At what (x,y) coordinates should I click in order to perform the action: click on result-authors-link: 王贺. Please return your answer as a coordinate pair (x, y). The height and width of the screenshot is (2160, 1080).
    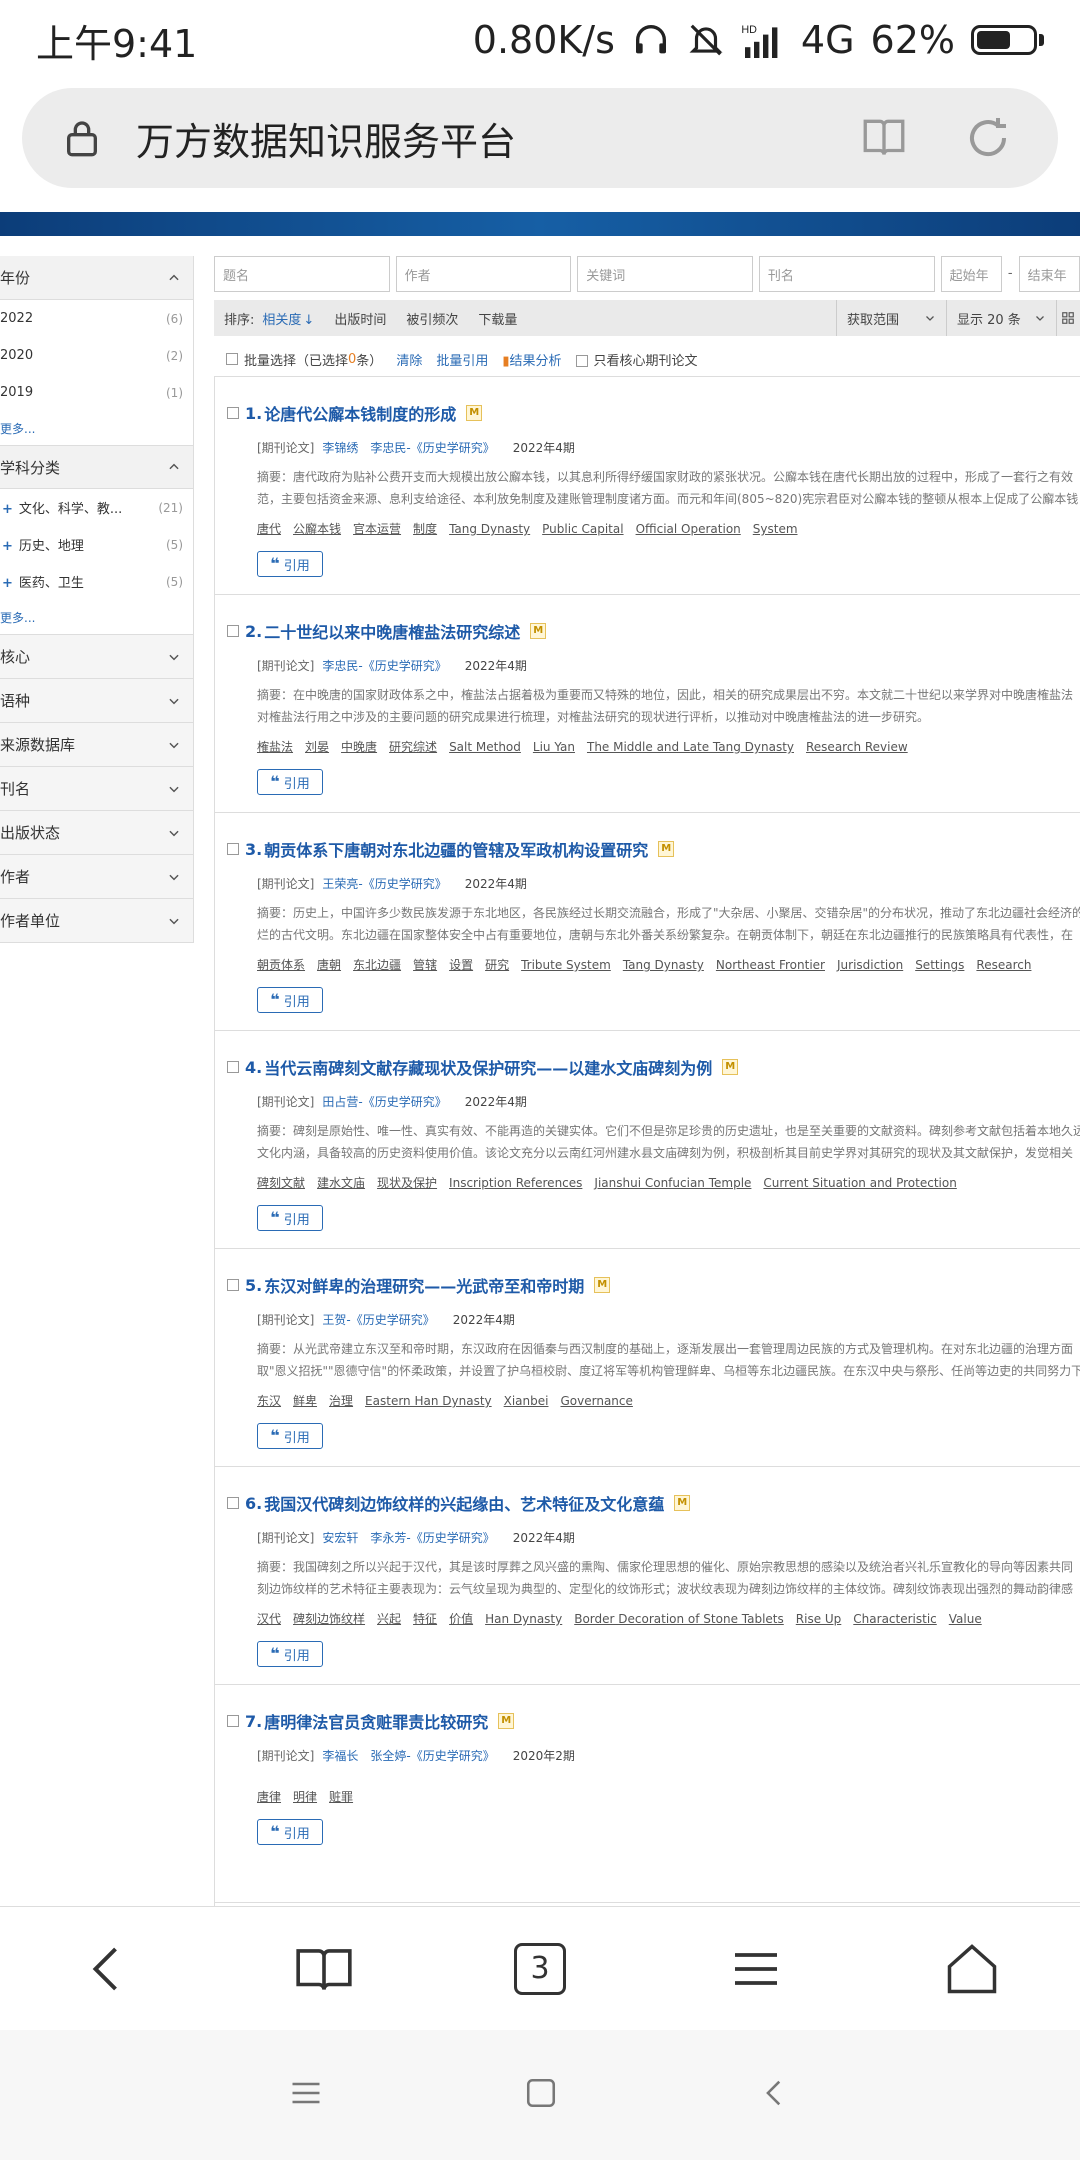
    Looking at the image, I should click on (334, 1320).